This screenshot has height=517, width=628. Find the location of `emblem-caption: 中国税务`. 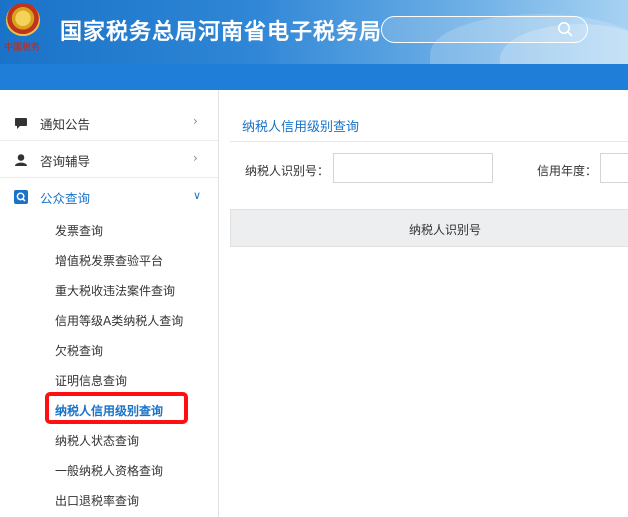

emblem-caption: 中国税务 is located at coordinates (22, 48).